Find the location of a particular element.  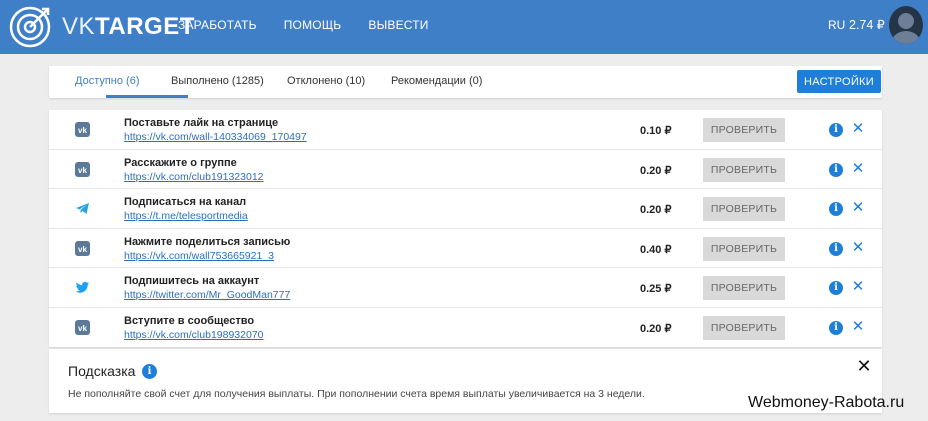

target-logo-icon is located at coordinates (30, 27).